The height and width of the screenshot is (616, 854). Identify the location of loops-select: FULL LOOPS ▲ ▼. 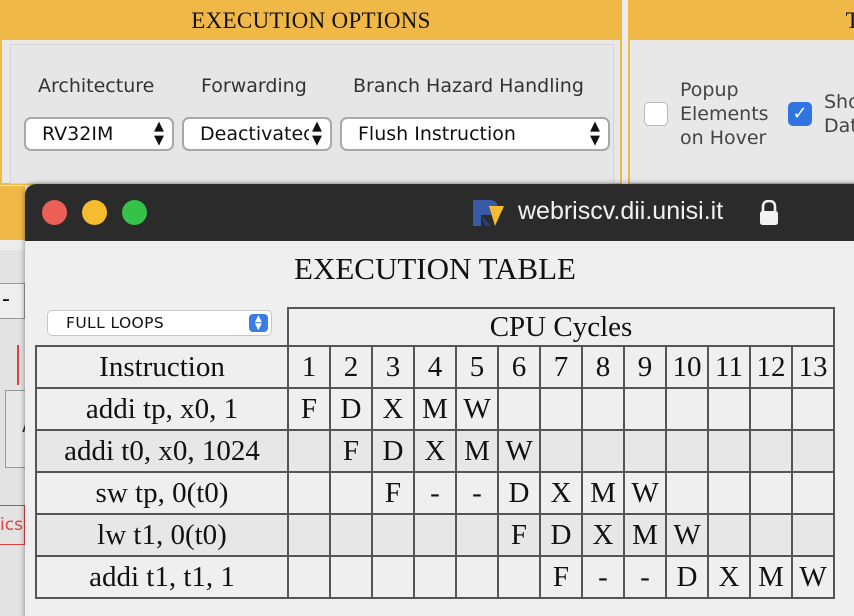
(159, 323).